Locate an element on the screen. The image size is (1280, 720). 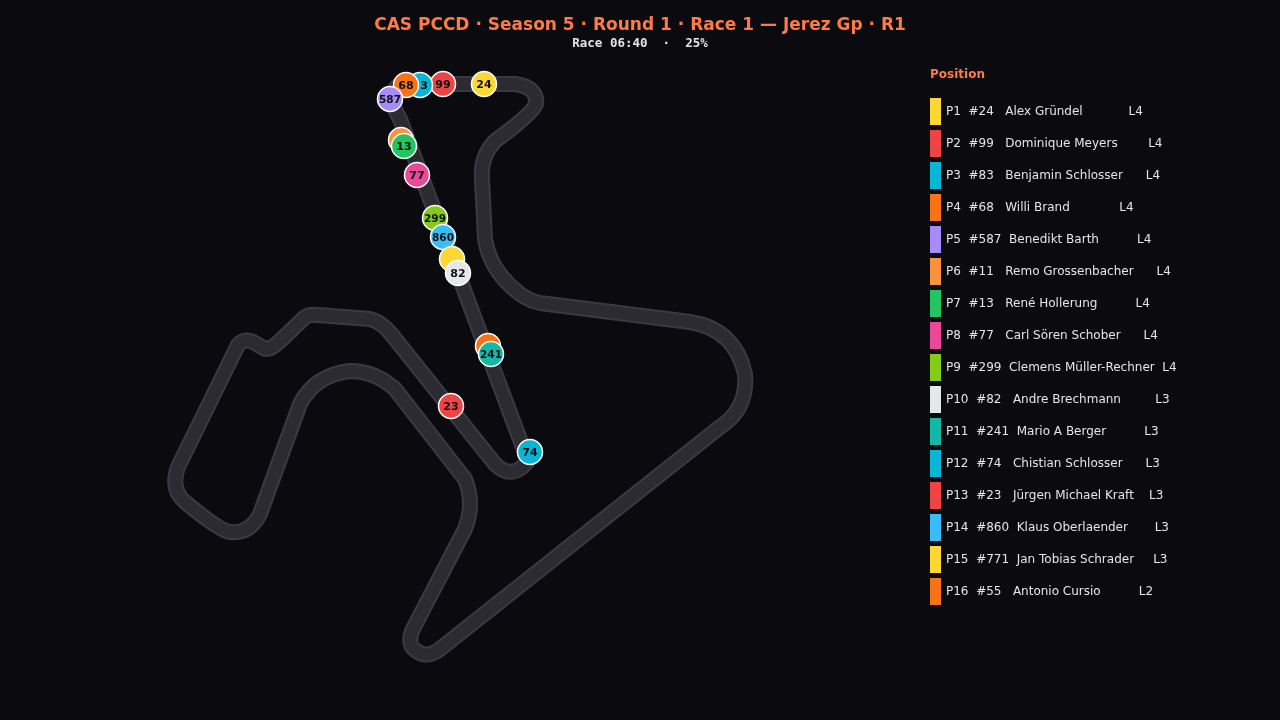
car-number: 299 is located at coordinates (435, 218).